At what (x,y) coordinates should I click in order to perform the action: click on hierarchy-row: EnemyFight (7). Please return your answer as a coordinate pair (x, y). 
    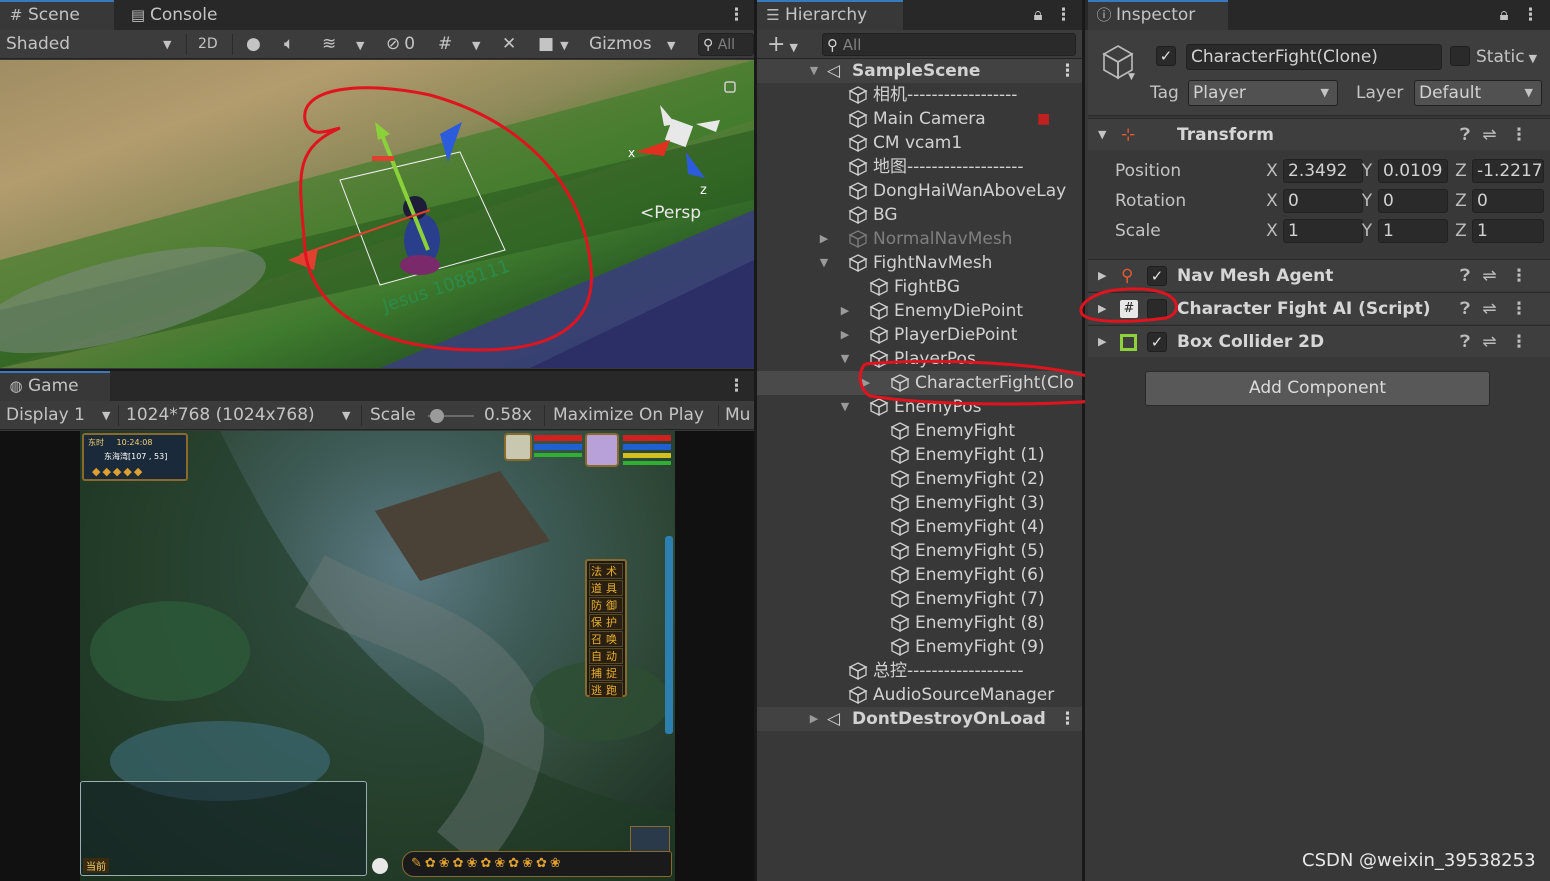
    Looking at the image, I should click on (919, 599).